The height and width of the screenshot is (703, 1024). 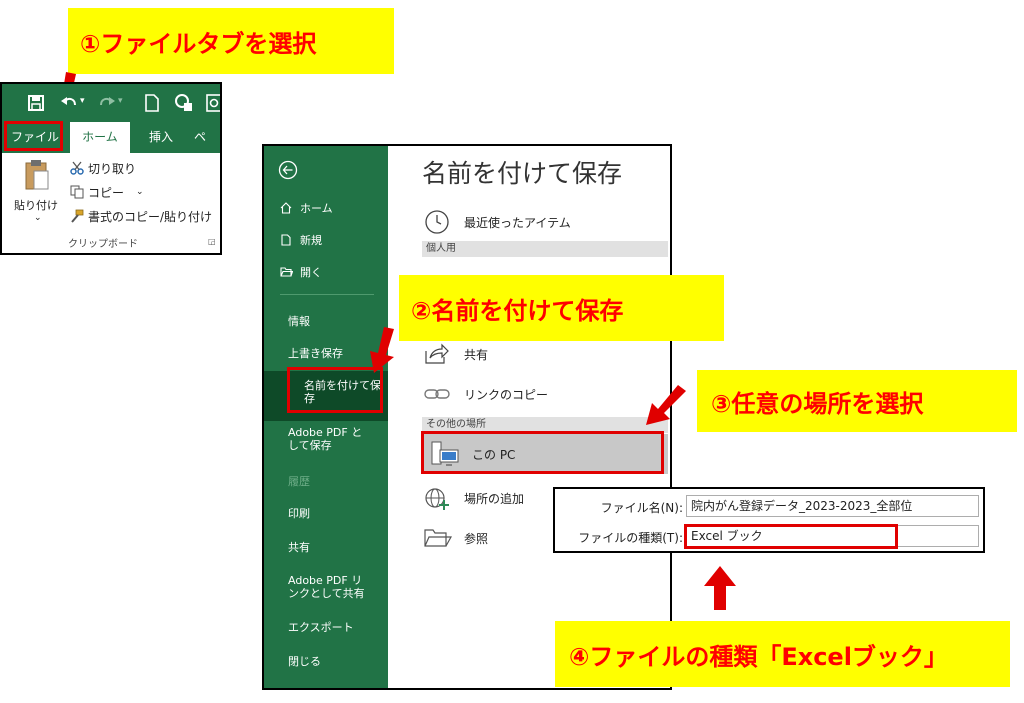 What do you see at coordinates (456, 538) in the screenshot?
I see `location-browse: 参照` at bounding box center [456, 538].